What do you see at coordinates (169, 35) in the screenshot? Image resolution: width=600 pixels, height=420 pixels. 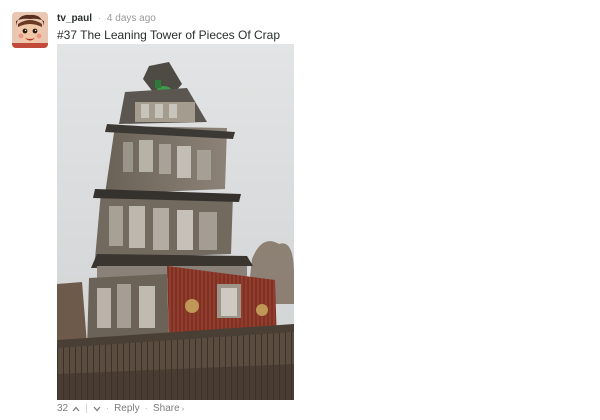 I see `comment-text: #37 The Leaning Tower of Pieces Of Crap` at bounding box center [169, 35].